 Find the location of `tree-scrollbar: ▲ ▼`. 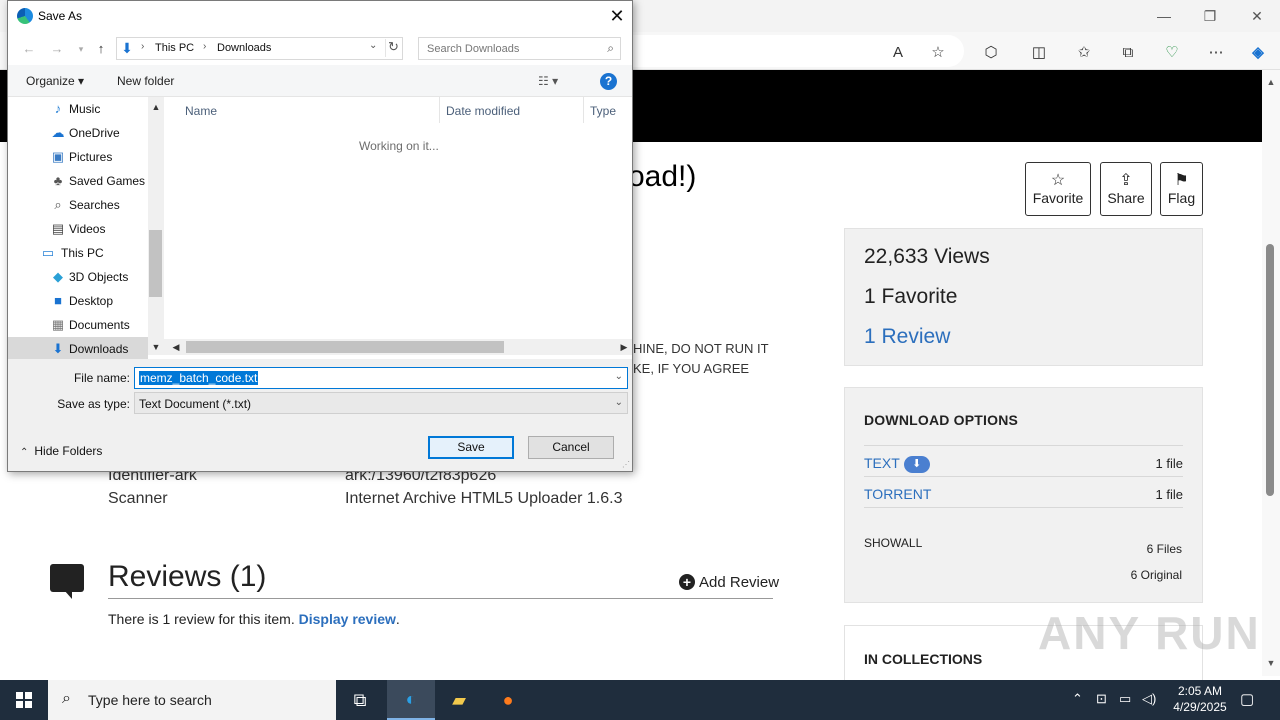

tree-scrollbar: ▲ ▼ is located at coordinates (156, 226).